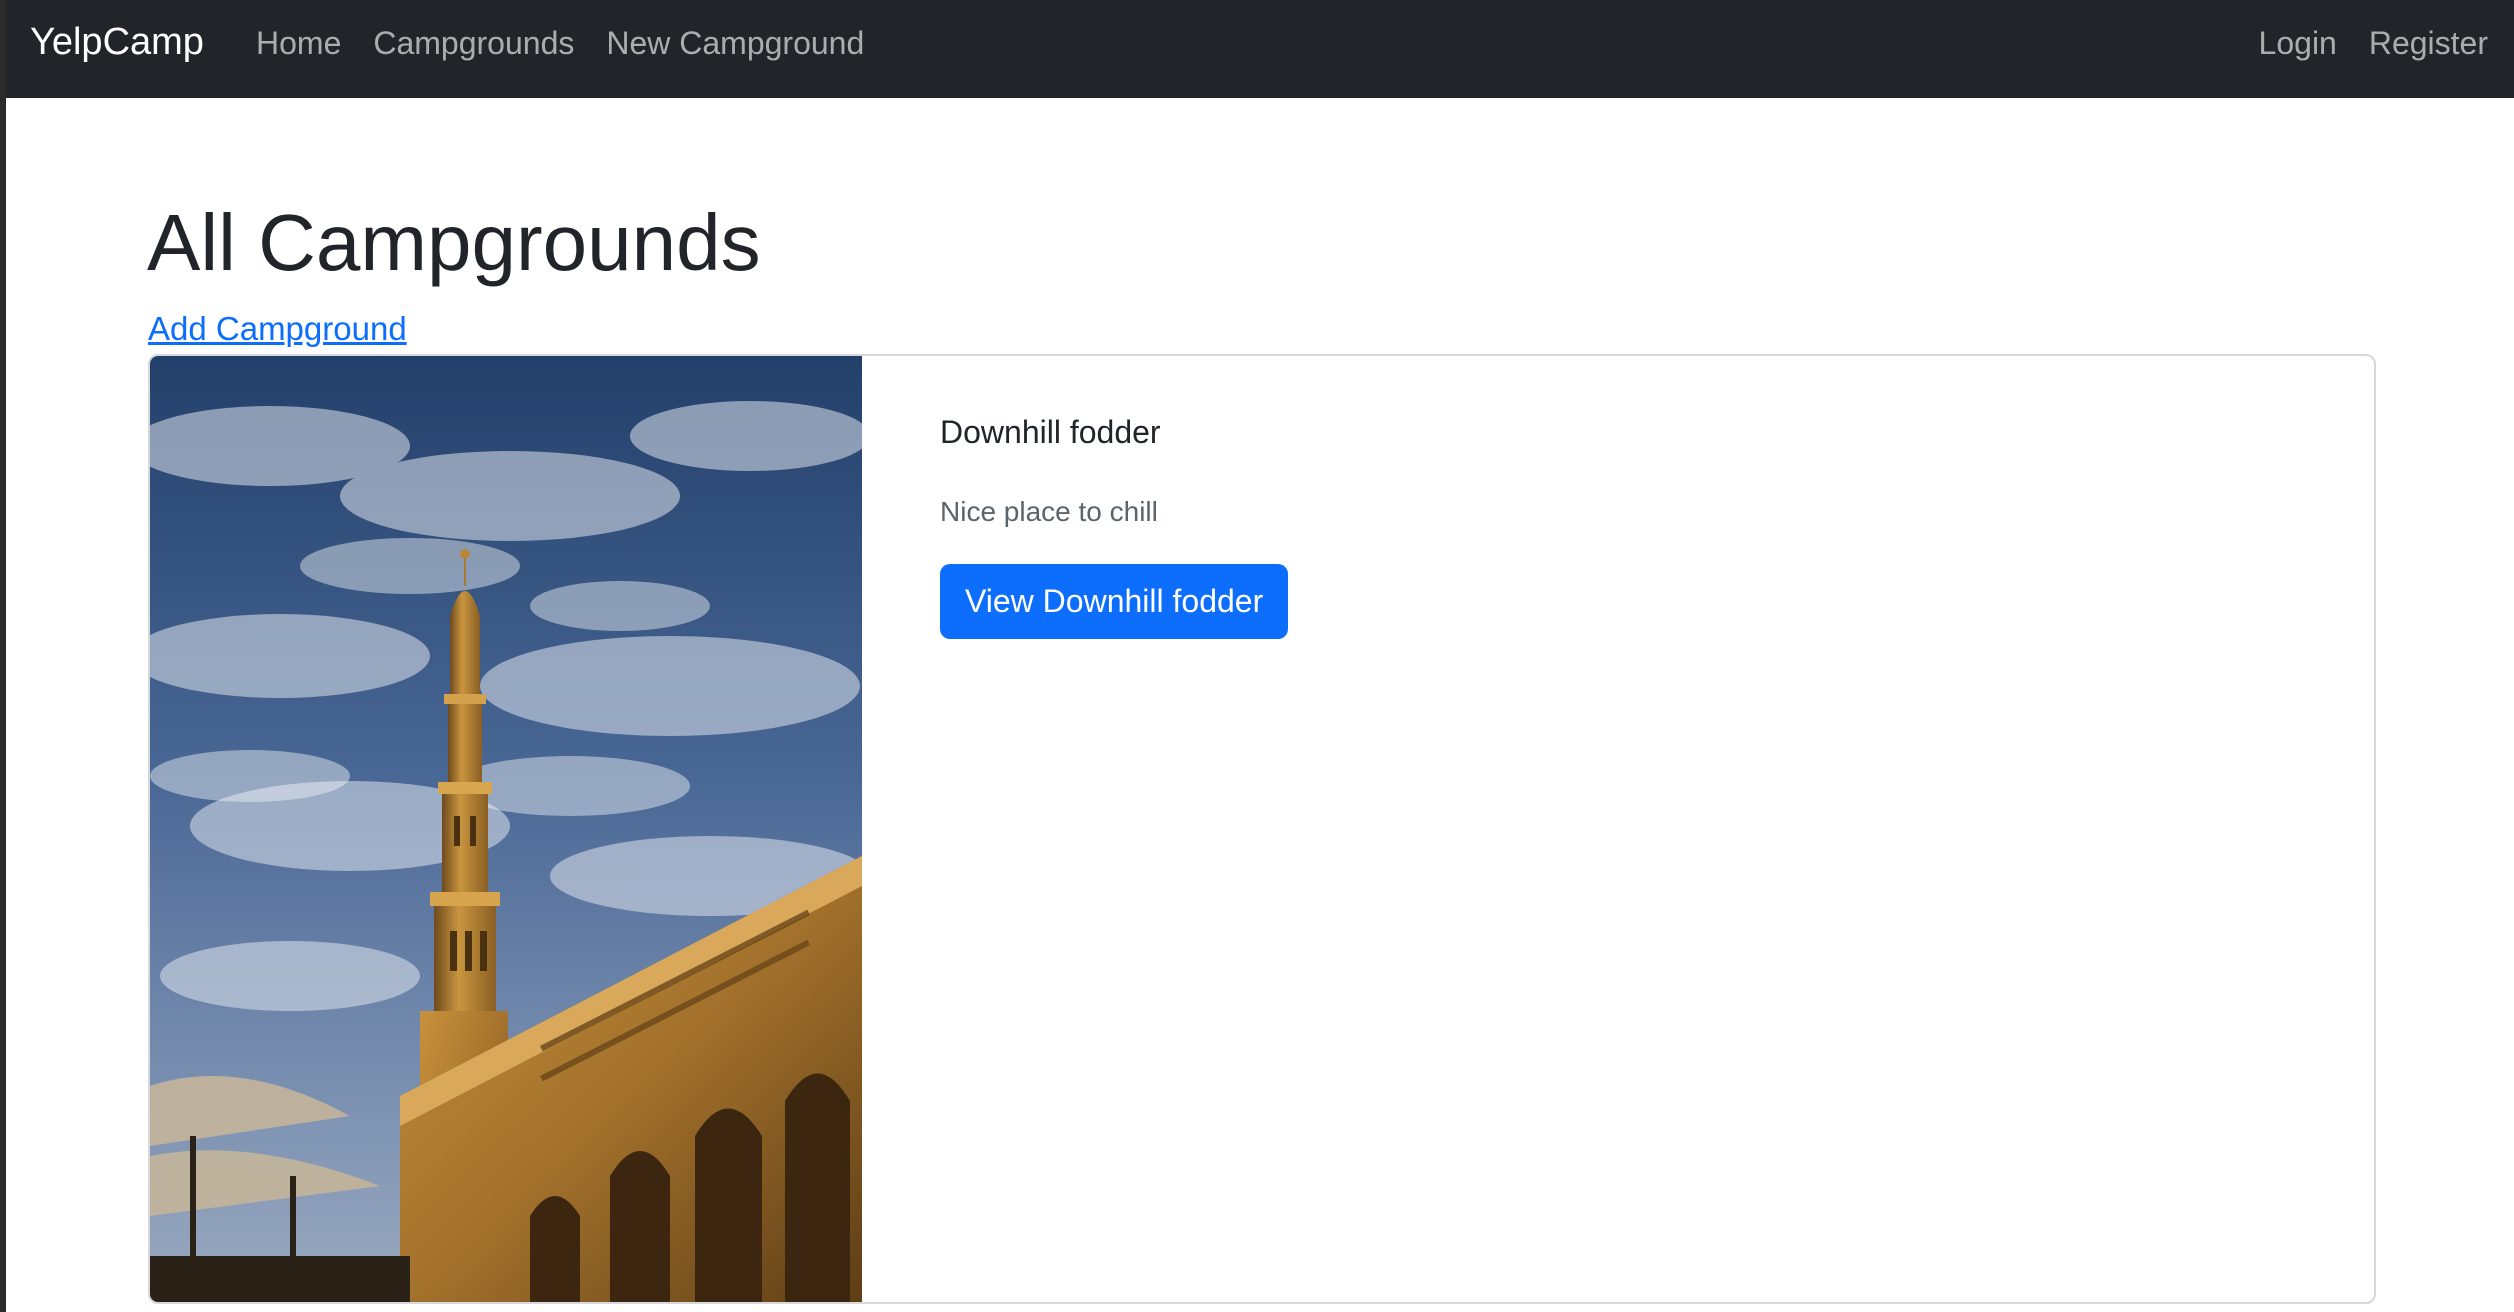 The image size is (2514, 1312). Describe the element at coordinates (2428, 43) in the screenshot. I see `nav-link-register: Register` at that location.